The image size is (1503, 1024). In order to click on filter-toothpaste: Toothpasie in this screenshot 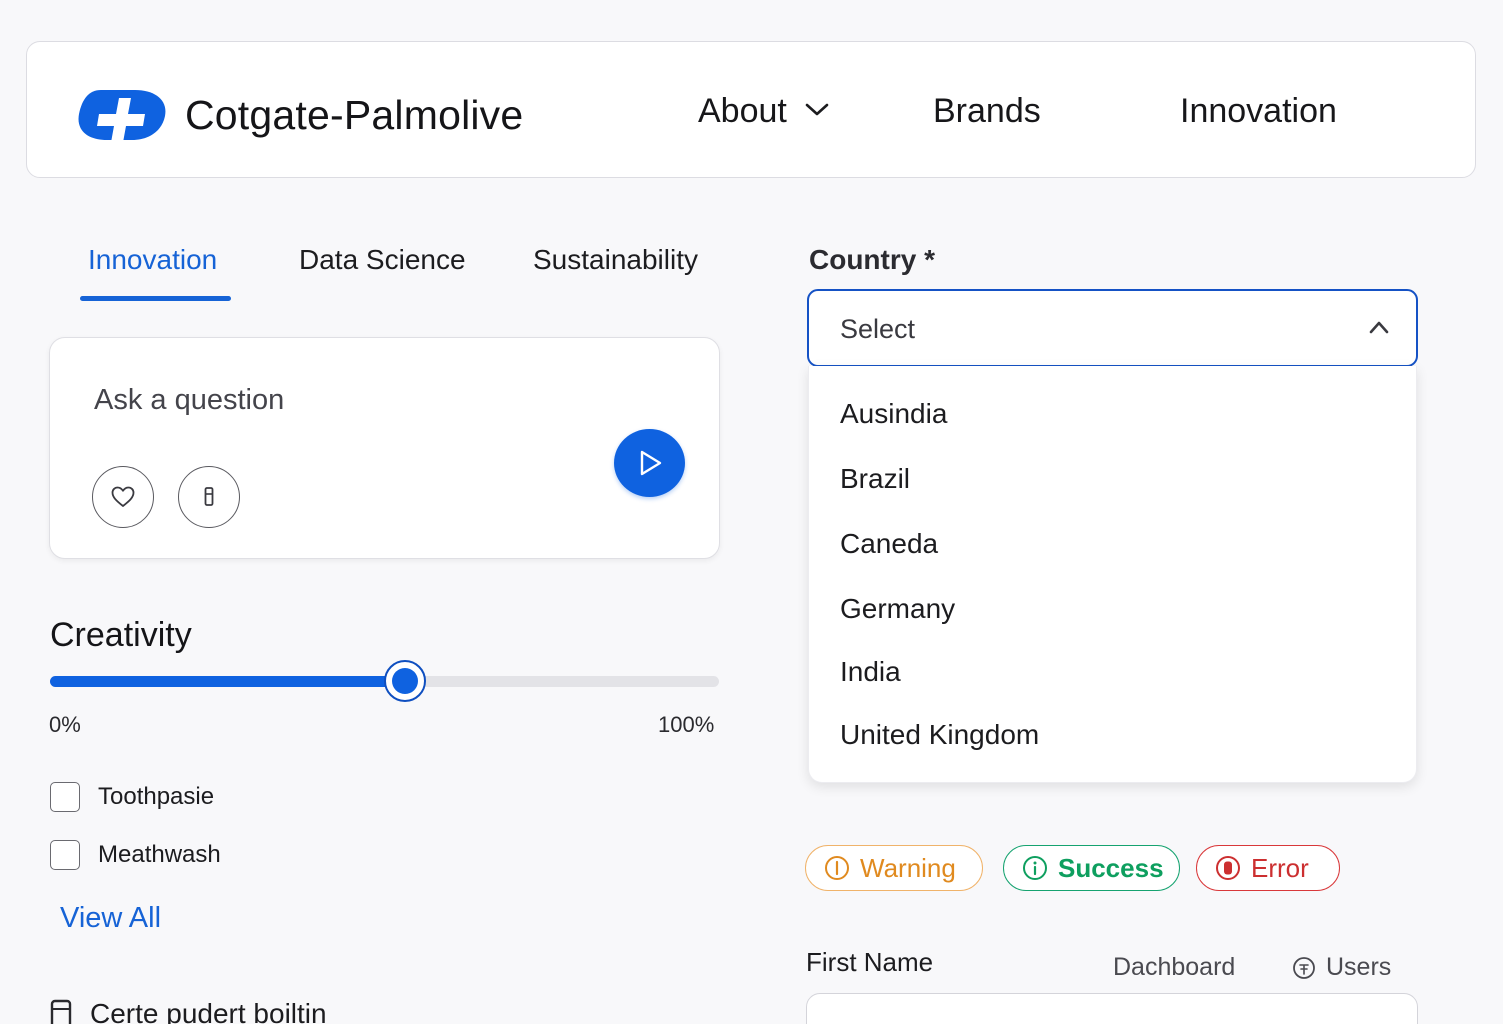, I will do `click(132, 797)`.